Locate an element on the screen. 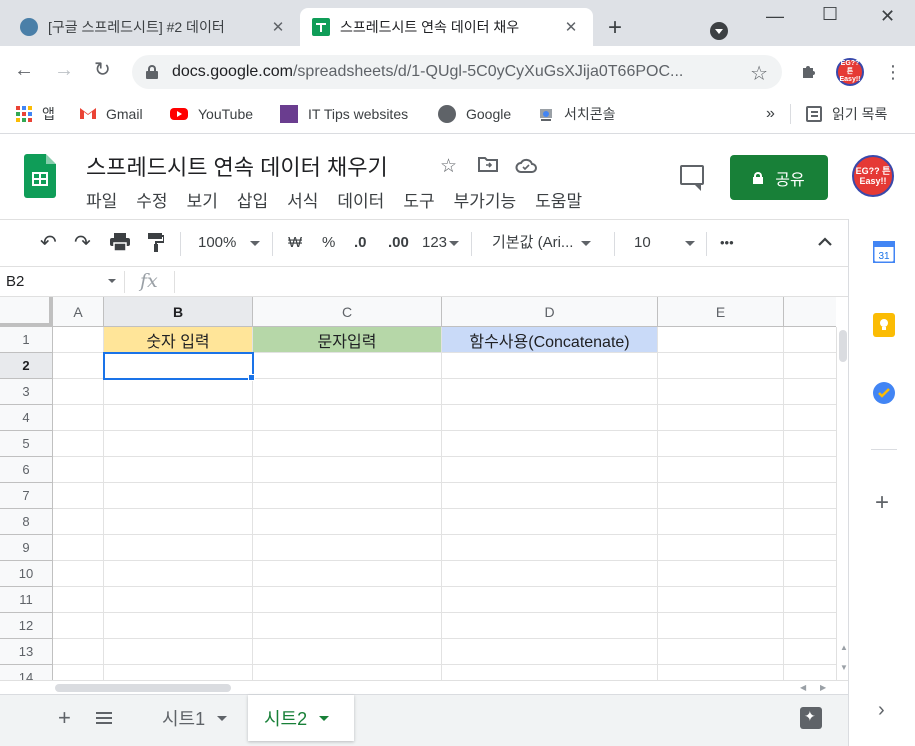 This screenshot has width=915, height=746. cell-a12 is located at coordinates (78, 626).